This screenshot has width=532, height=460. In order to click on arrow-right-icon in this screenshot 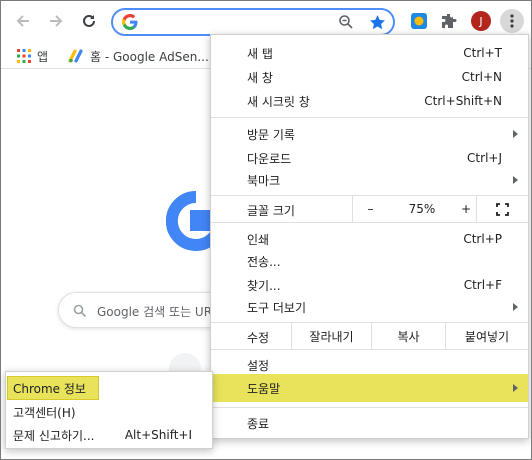, I will do `click(56, 21)`.